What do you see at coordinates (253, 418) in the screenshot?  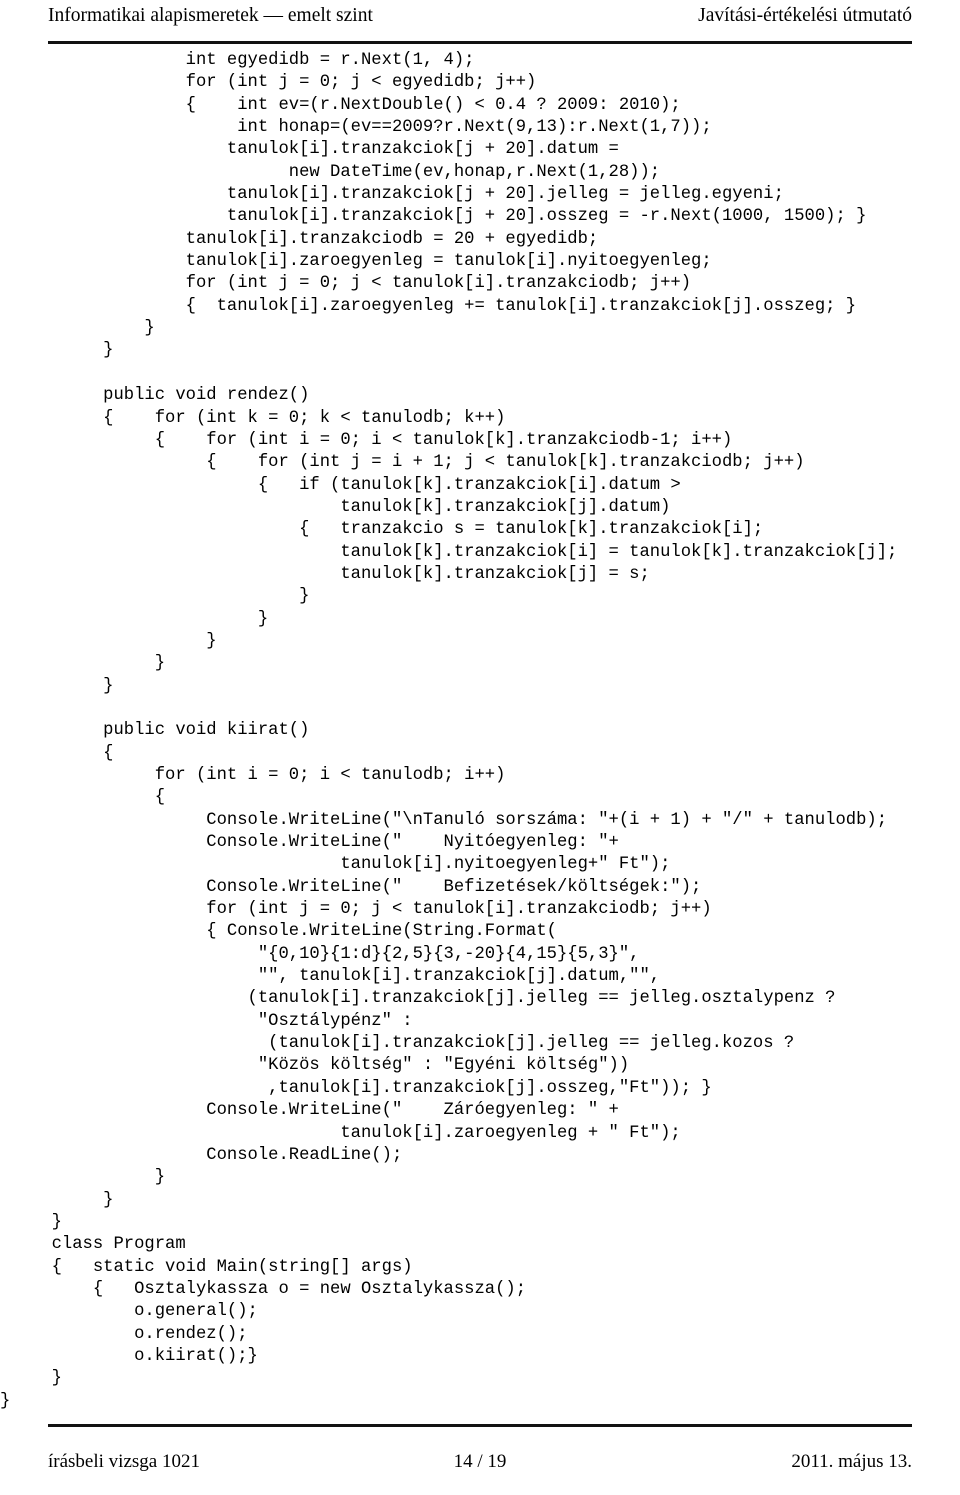 I see `code-line: { for (int k = 0; k < tanulodb; k++)` at bounding box center [253, 418].